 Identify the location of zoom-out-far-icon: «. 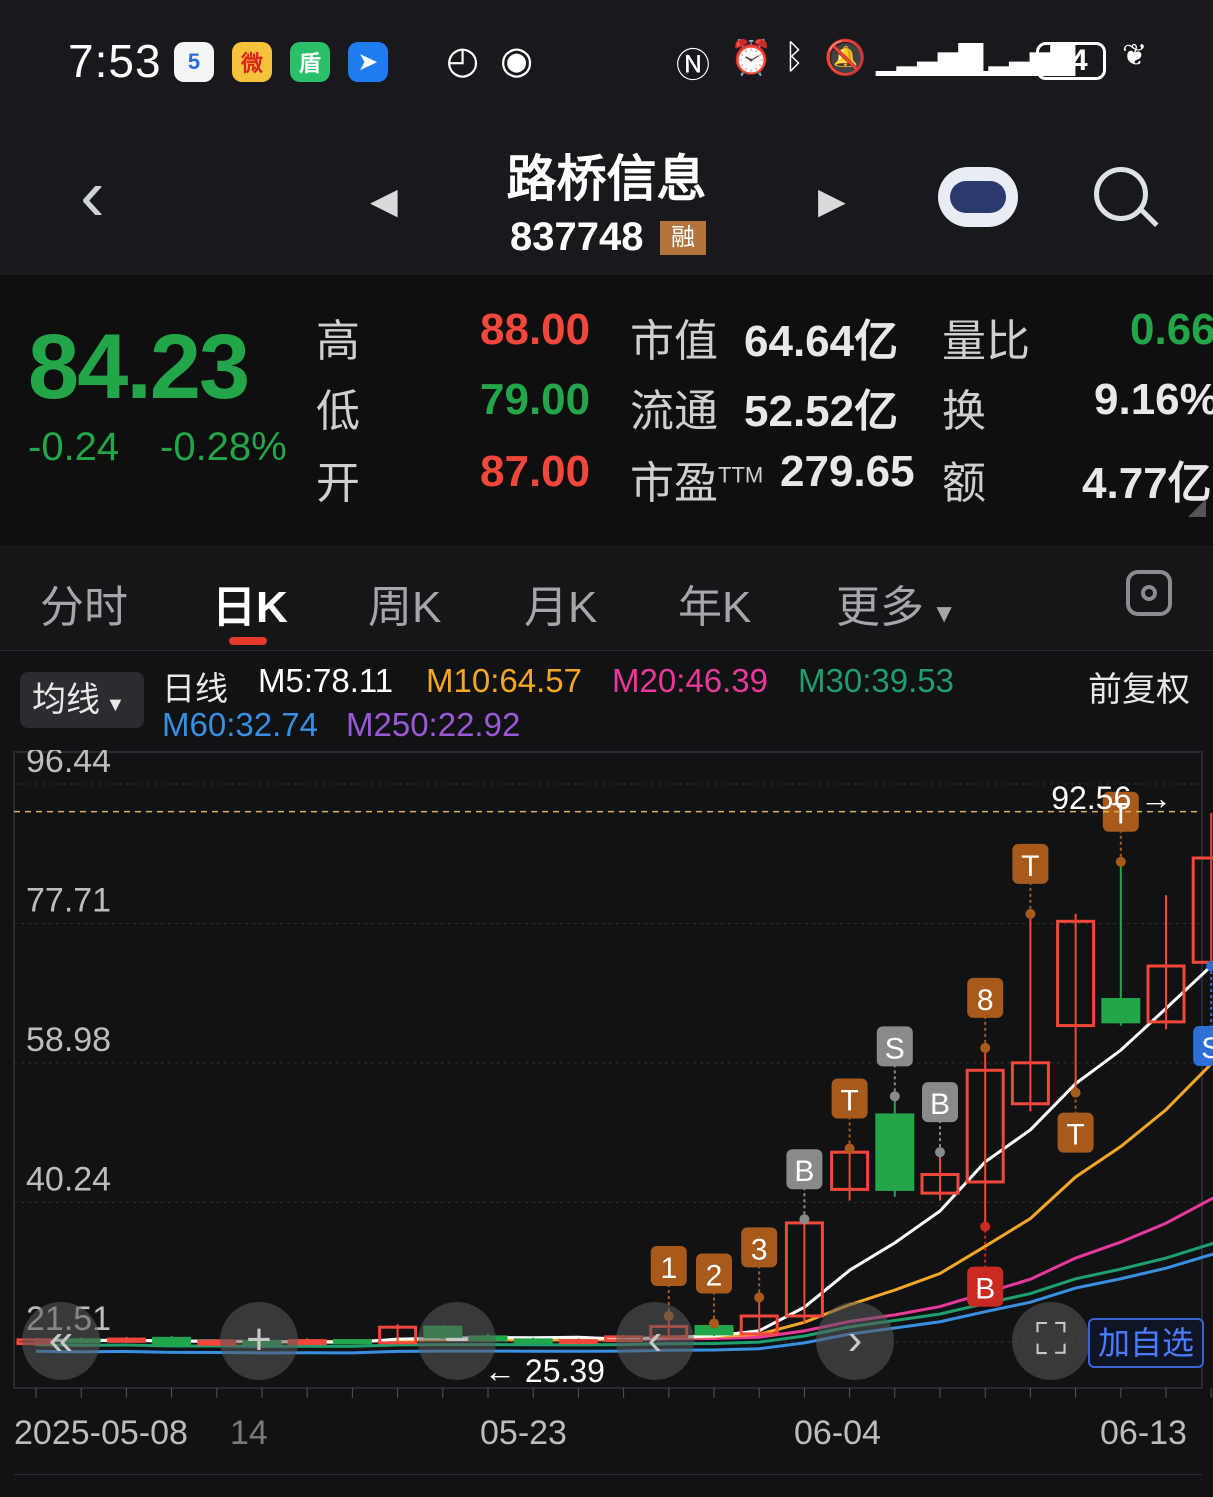
(61, 1341).